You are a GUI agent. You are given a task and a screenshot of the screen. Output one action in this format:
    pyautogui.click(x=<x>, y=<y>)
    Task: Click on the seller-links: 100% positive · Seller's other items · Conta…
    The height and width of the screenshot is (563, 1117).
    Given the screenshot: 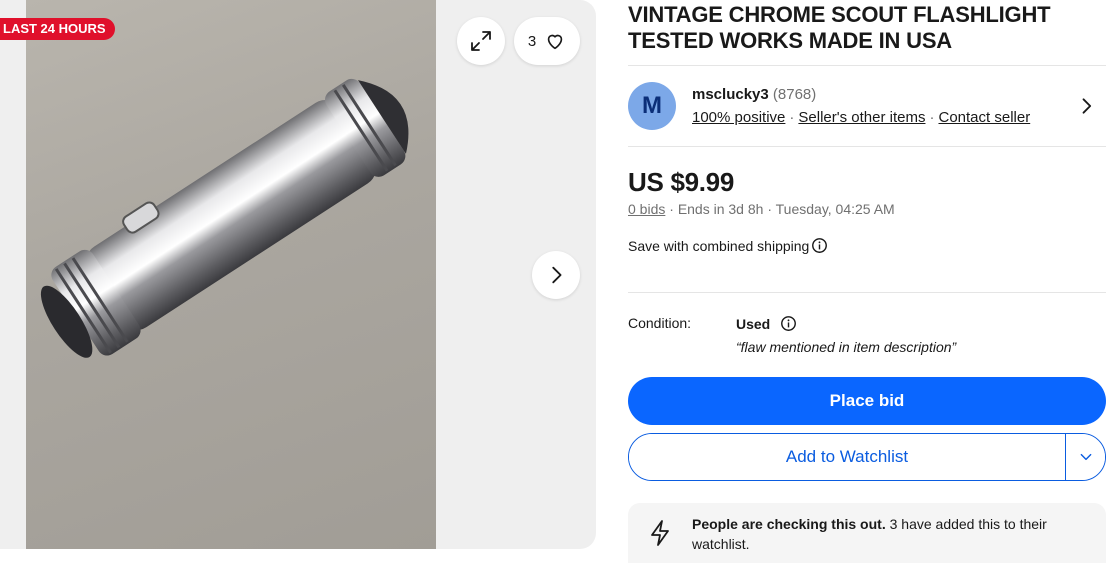 What is the action you would take?
    pyautogui.click(x=861, y=117)
    